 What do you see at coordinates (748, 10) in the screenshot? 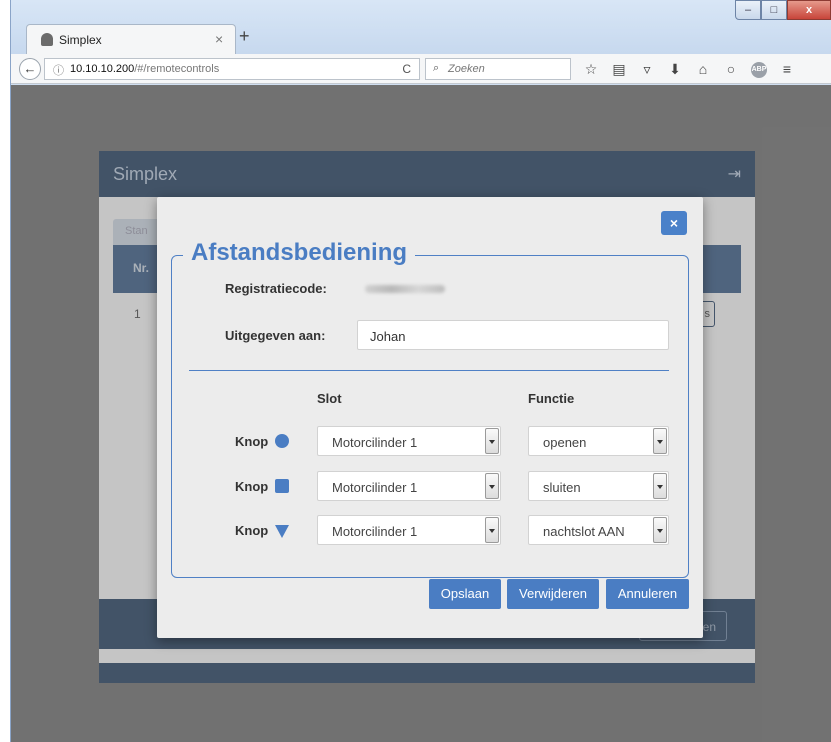
I see `minimize-button: –` at bounding box center [748, 10].